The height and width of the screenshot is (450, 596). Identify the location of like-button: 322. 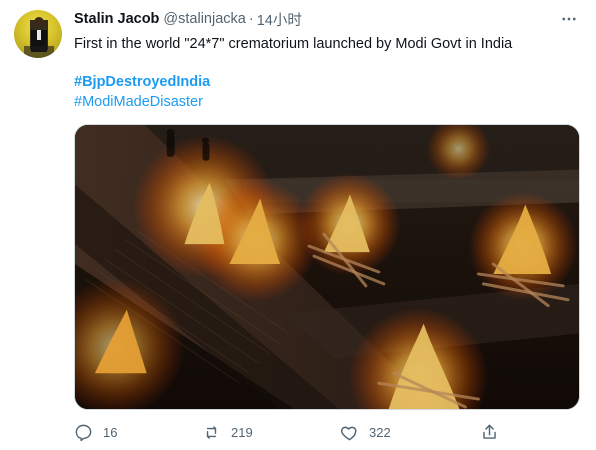
(365, 432).